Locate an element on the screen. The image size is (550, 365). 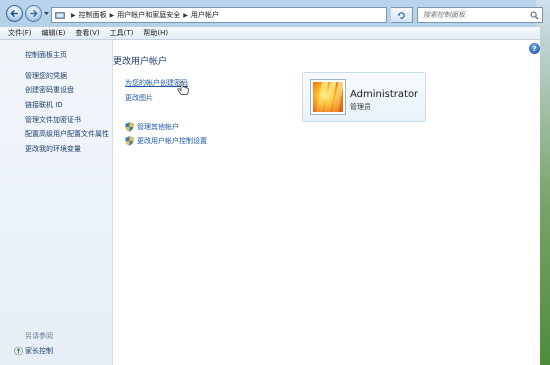
menu-help: 帮助(H) is located at coordinates (155, 33).